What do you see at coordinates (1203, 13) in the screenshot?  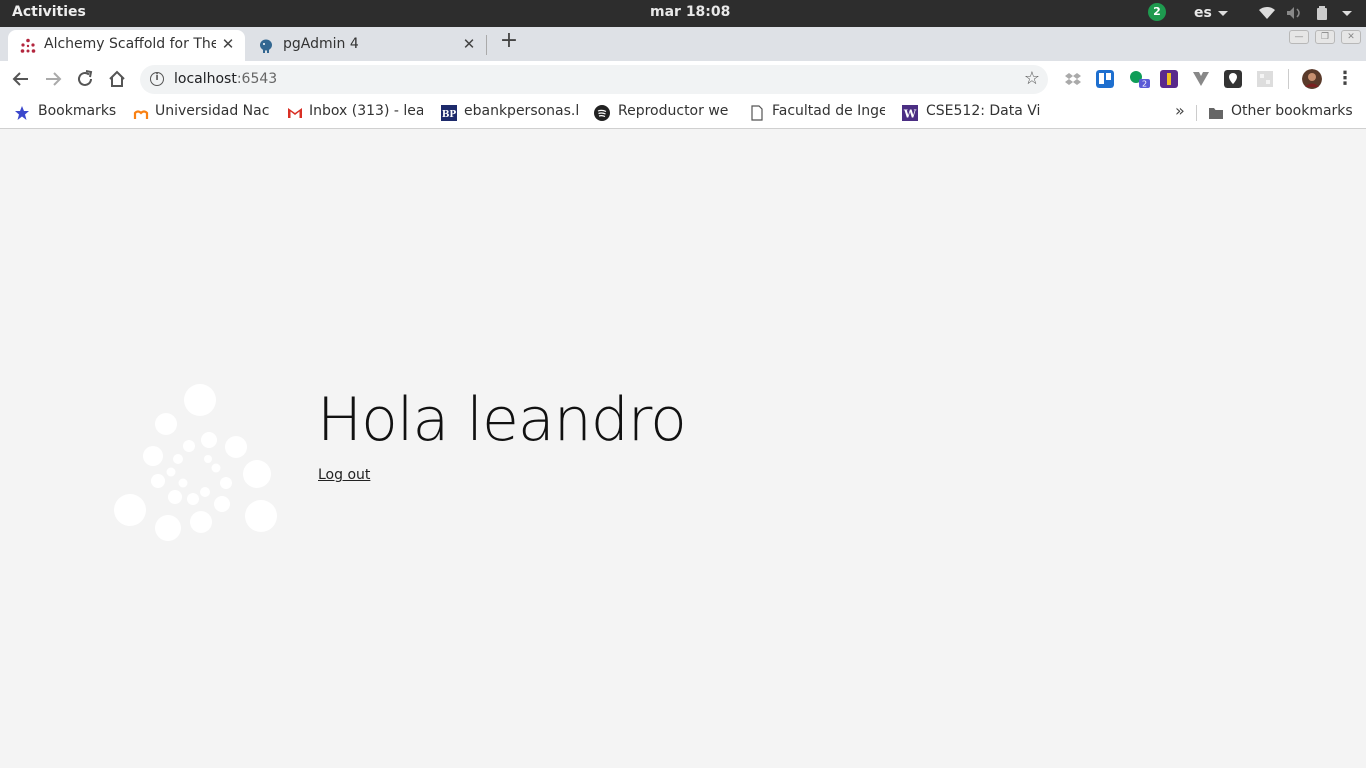 I see `language-label: es` at bounding box center [1203, 13].